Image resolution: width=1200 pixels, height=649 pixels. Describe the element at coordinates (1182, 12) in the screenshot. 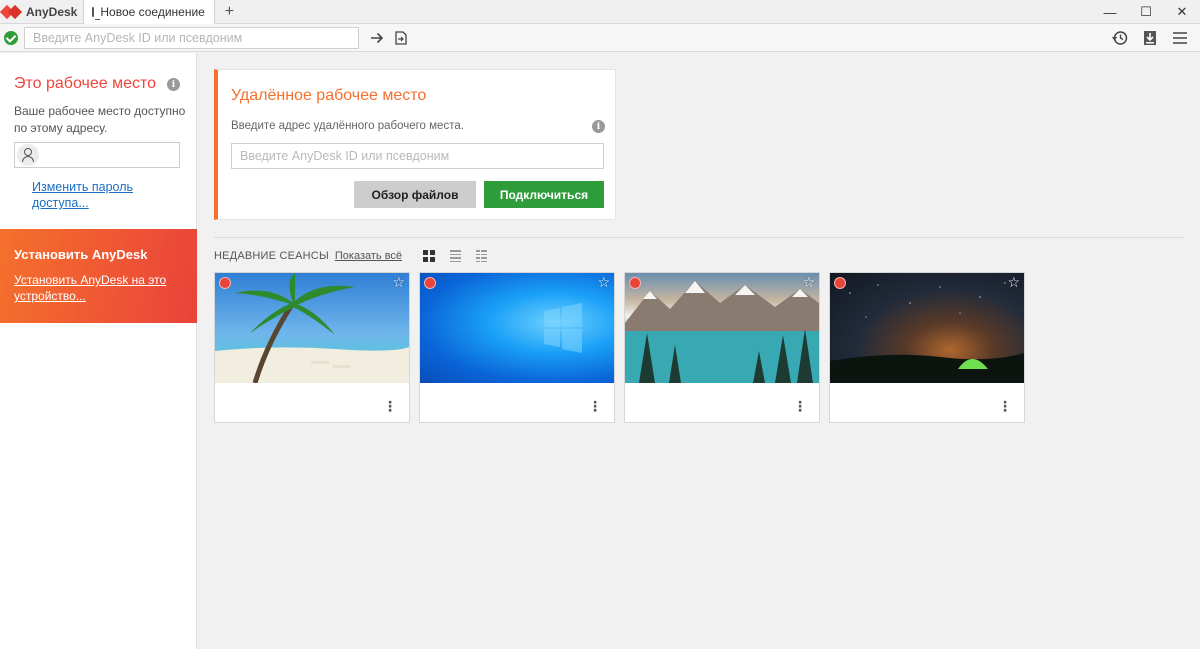

I see `close-button: ✕` at that location.